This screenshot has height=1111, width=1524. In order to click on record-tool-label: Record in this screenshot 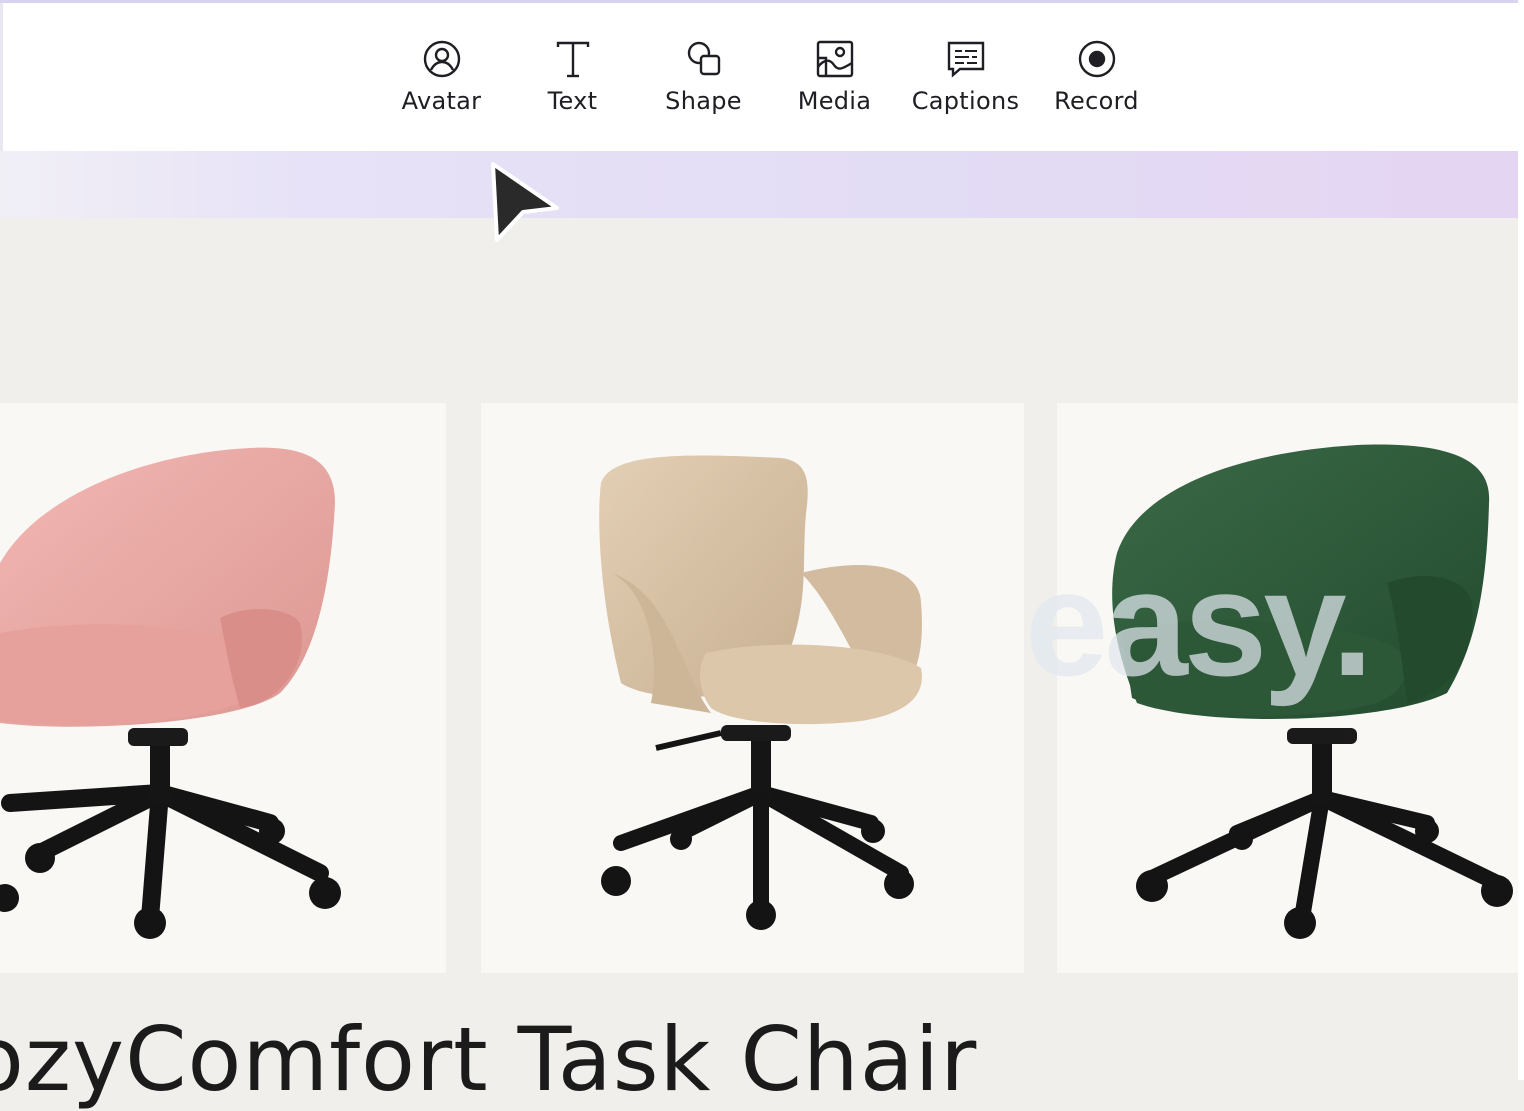, I will do `click(1096, 101)`.